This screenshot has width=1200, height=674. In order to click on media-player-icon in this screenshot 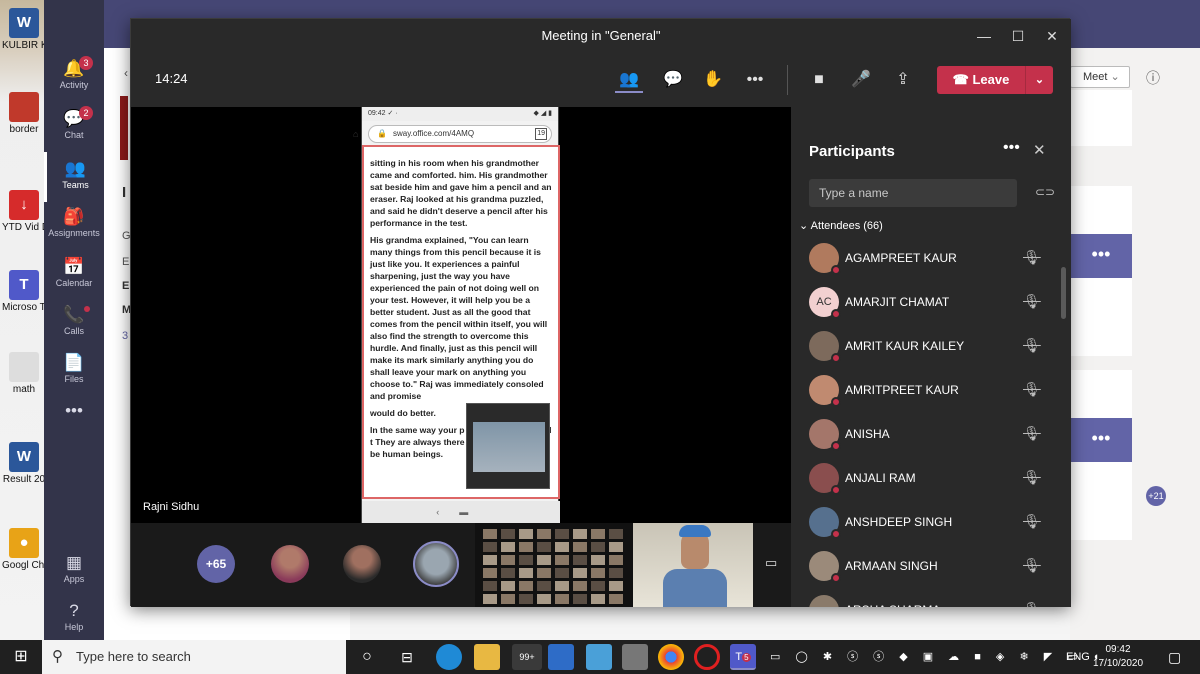, I will do `click(561, 657)`.